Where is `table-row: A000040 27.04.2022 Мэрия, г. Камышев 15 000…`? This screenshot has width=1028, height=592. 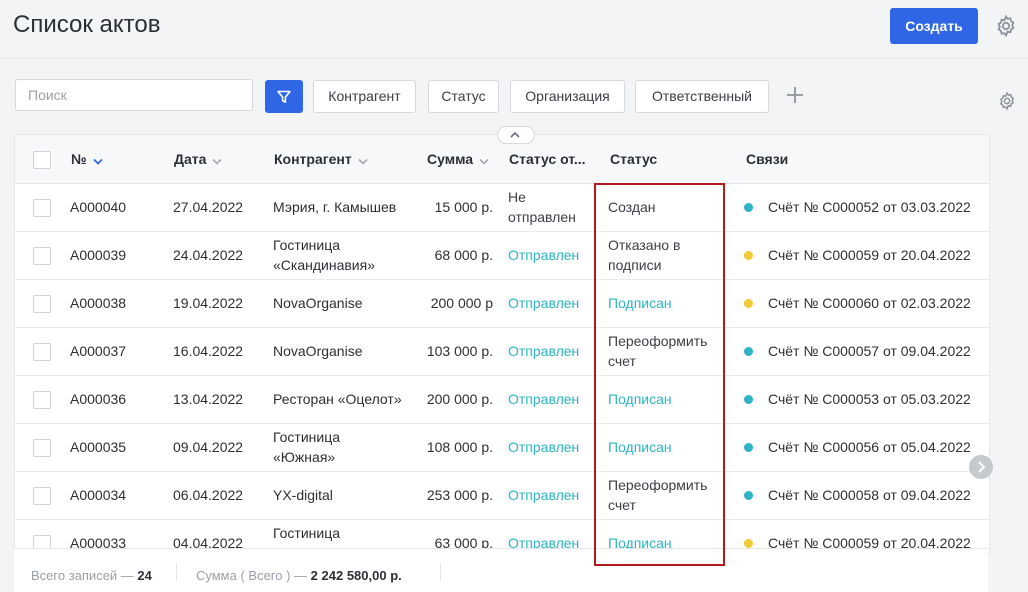
table-row: A000040 27.04.2022 Мэрия, г. Камышев 15 000… is located at coordinates (502, 207).